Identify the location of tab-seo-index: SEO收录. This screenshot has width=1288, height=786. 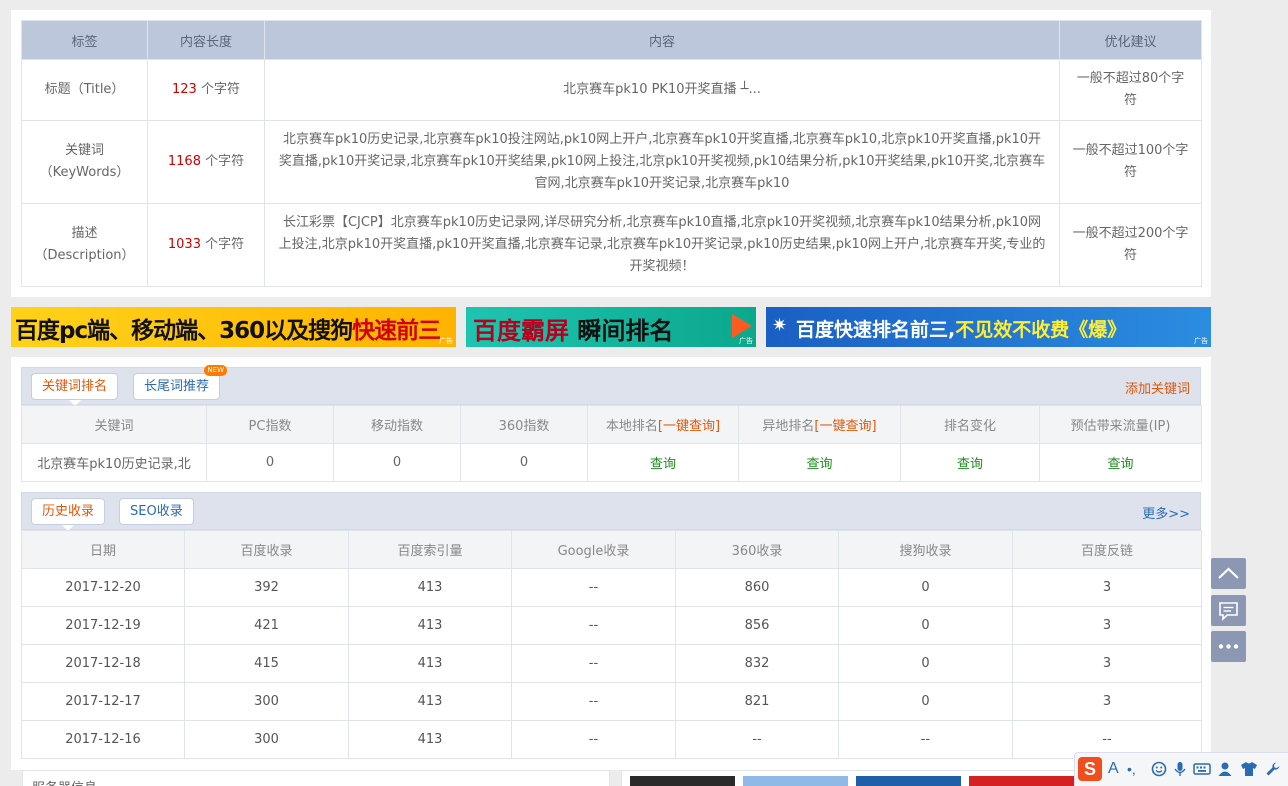
(156, 511).